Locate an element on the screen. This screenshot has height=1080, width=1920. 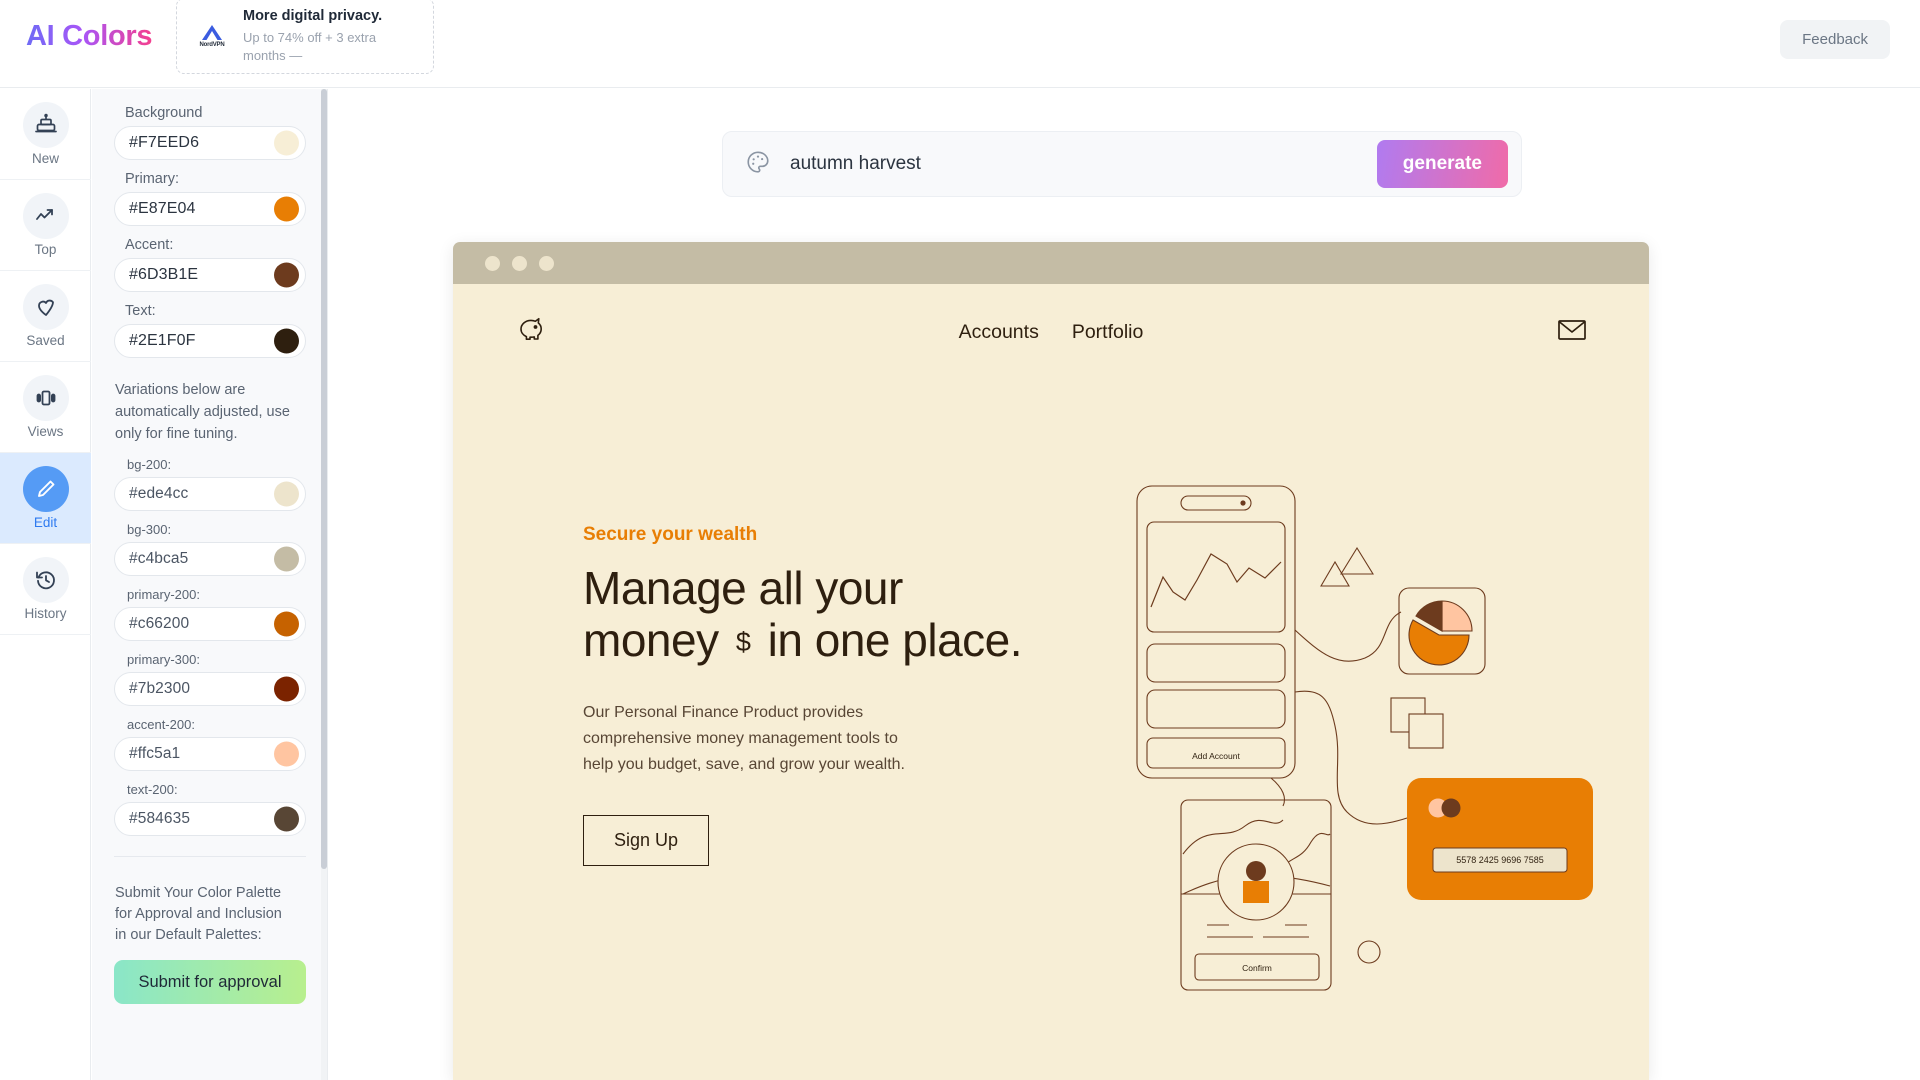
clock-rotate-icon is located at coordinates (45, 580).